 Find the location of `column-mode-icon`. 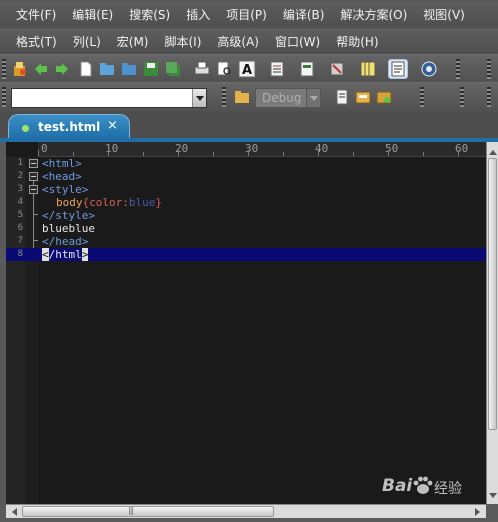

column-mode-icon is located at coordinates (307, 69).